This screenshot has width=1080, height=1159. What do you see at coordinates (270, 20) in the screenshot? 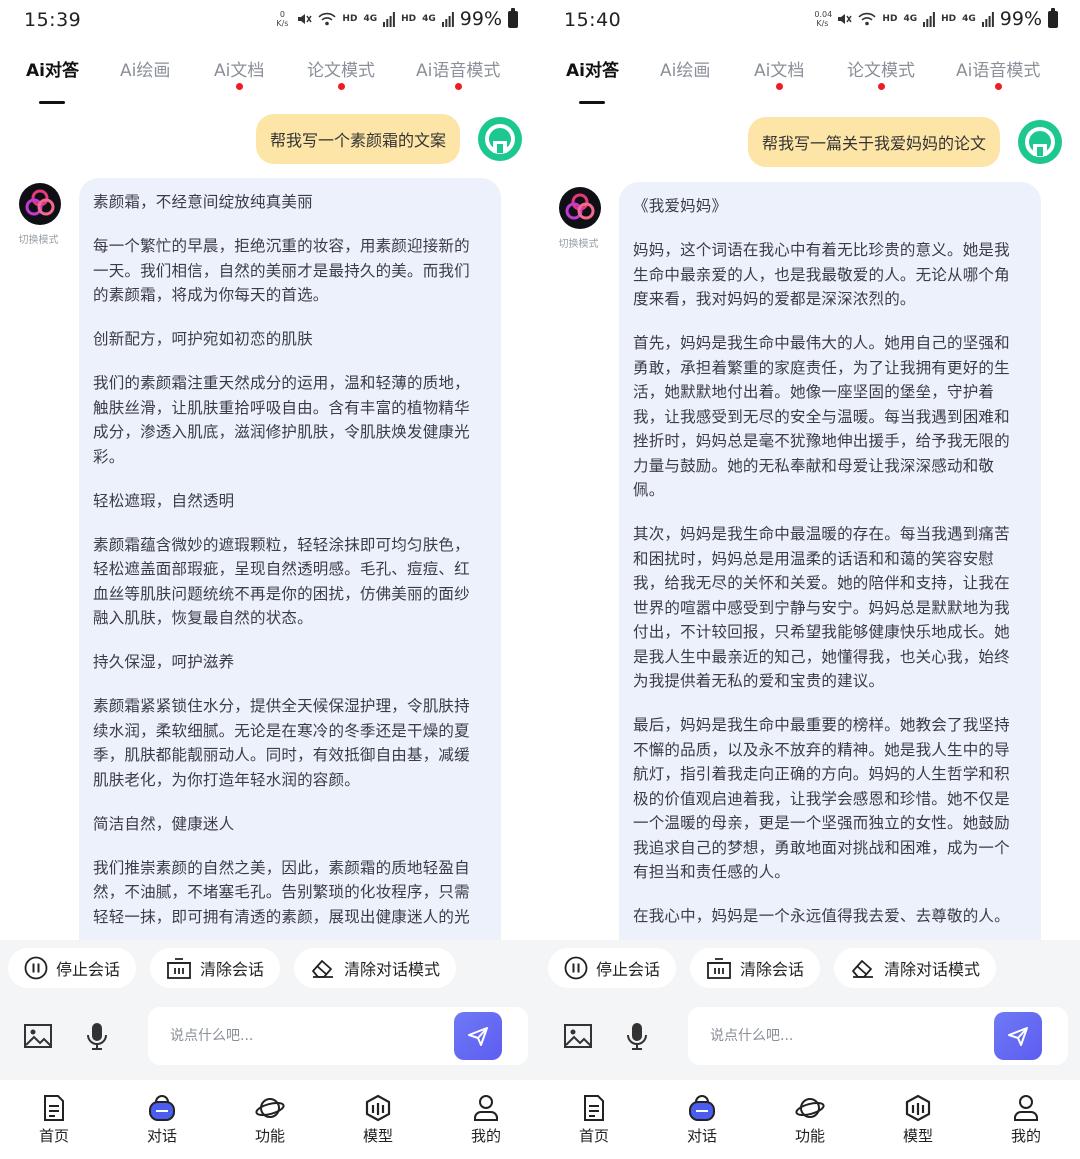
I see `status-bar: 15:39 0 K/s HD 4G HD 4G 99%` at bounding box center [270, 20].